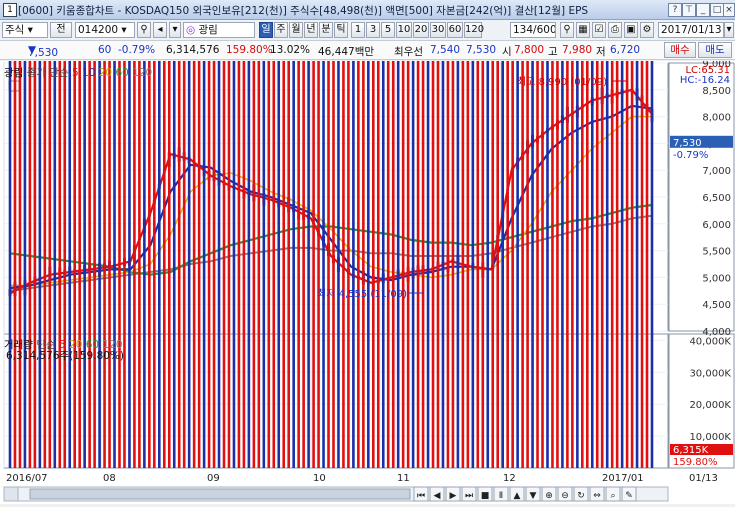  I want to click on window-number-icon: 1, so click(10, 10).